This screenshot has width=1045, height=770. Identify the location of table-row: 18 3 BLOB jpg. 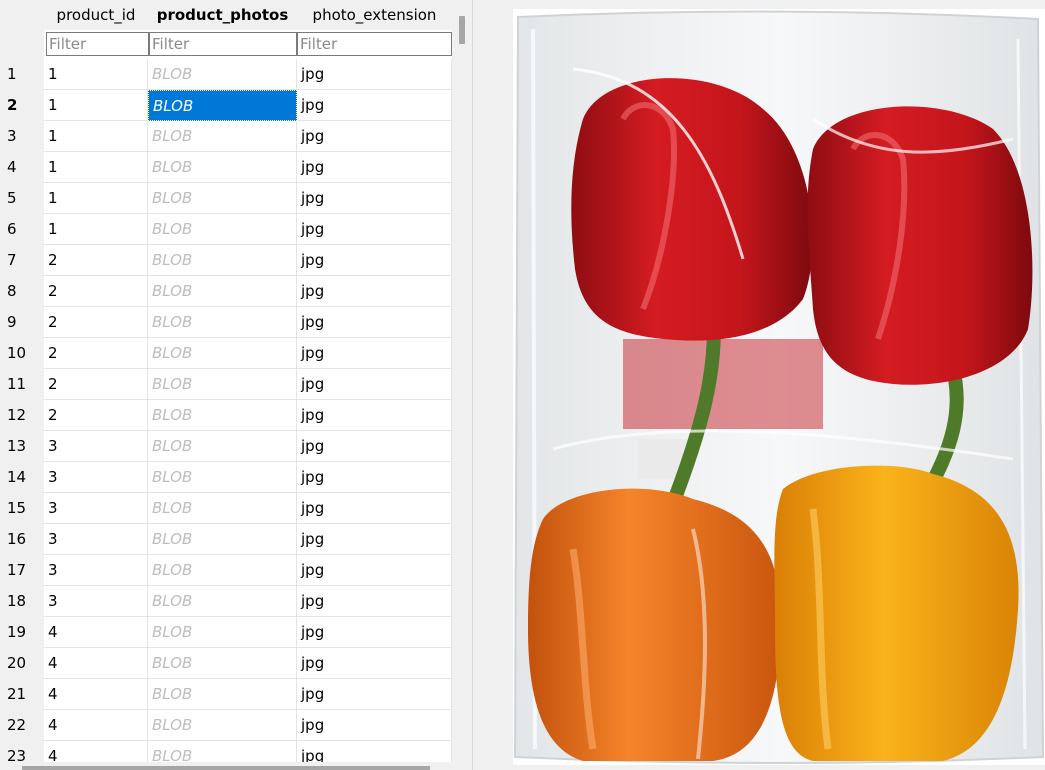
(226, 601).